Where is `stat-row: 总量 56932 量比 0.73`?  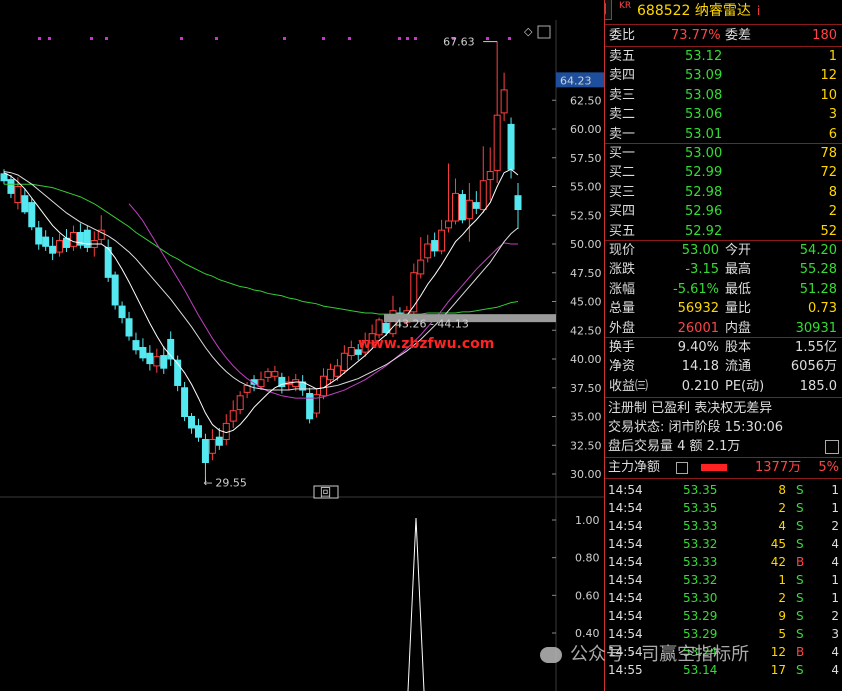 stat-row: 总量 56932 量比 0.73 is located at coordinates (723, 309).